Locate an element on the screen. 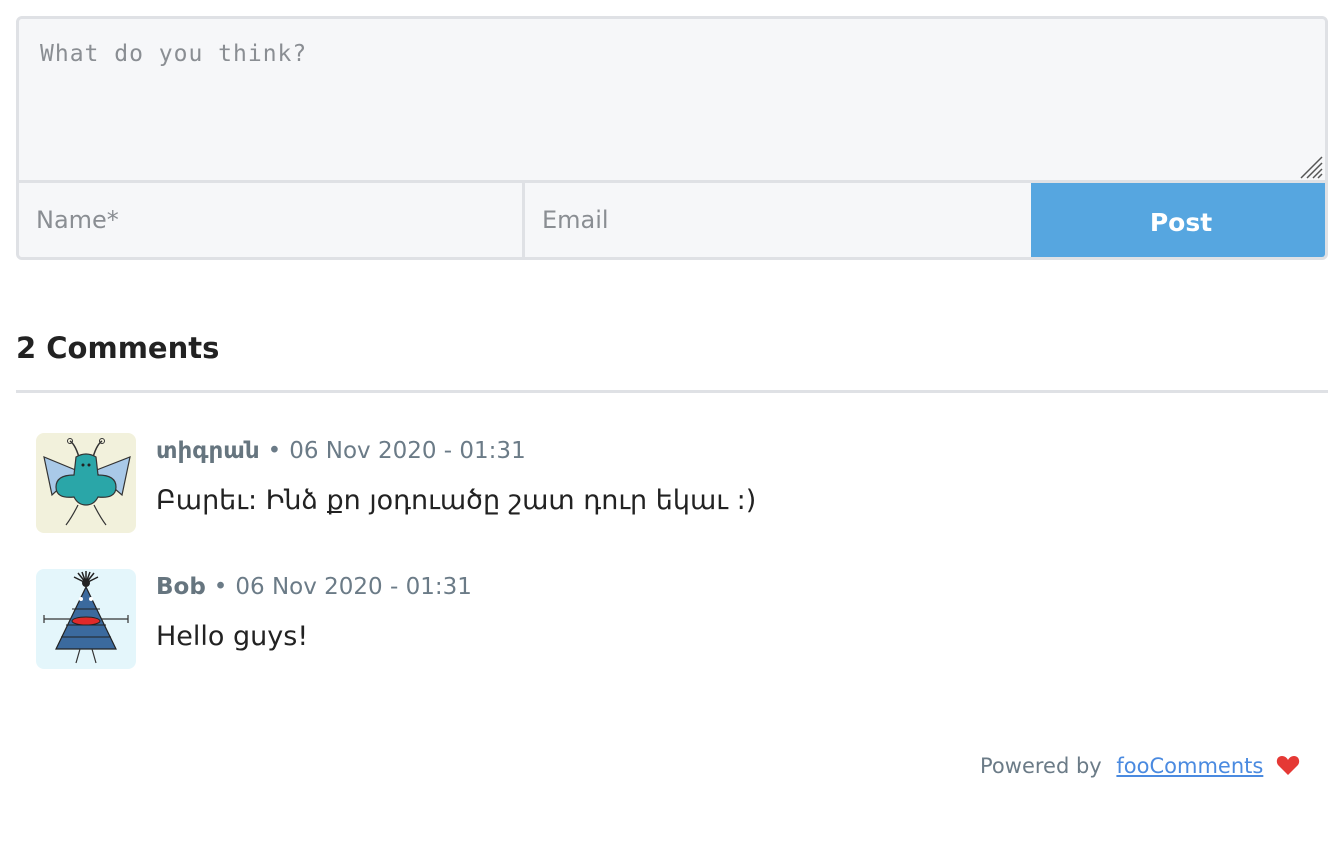 Image resolution: width=1344 pixels, height=852 pixels. heading-divider is located at coordinates (672, 391).